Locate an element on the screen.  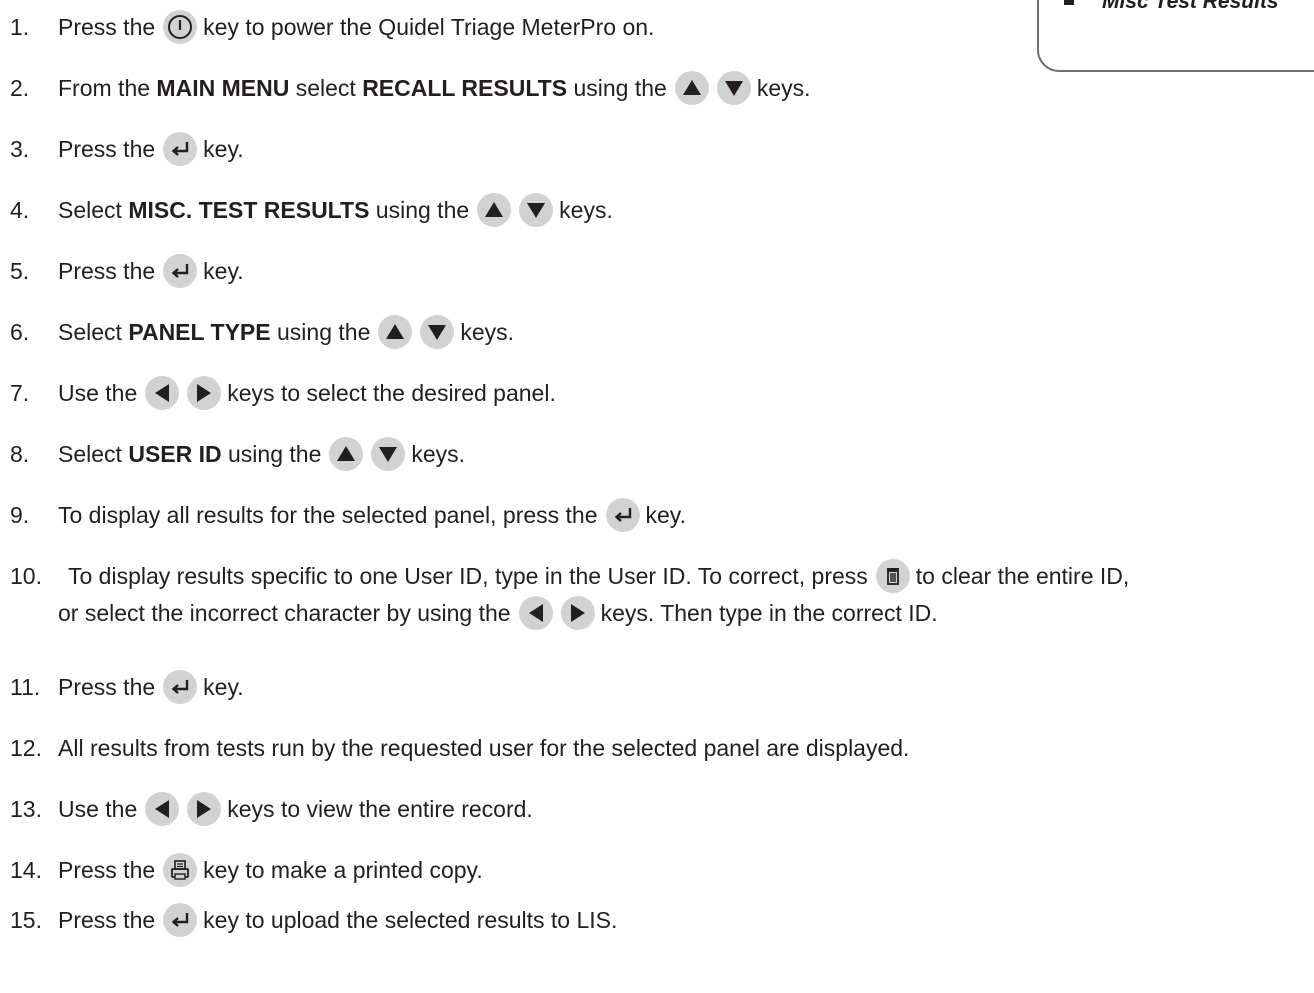
step-number: 5. is located at coordinates (20, 271).